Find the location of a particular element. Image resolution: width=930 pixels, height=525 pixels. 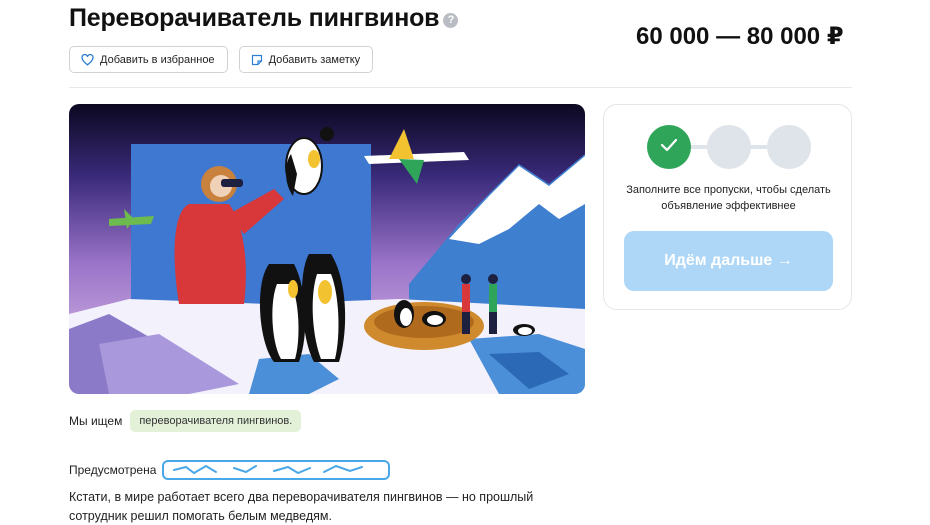

progress-steps is located at coordinates (729, 147).